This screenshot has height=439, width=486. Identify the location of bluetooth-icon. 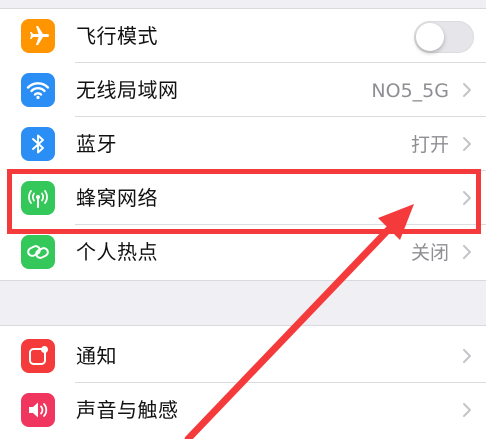
(38, 144).